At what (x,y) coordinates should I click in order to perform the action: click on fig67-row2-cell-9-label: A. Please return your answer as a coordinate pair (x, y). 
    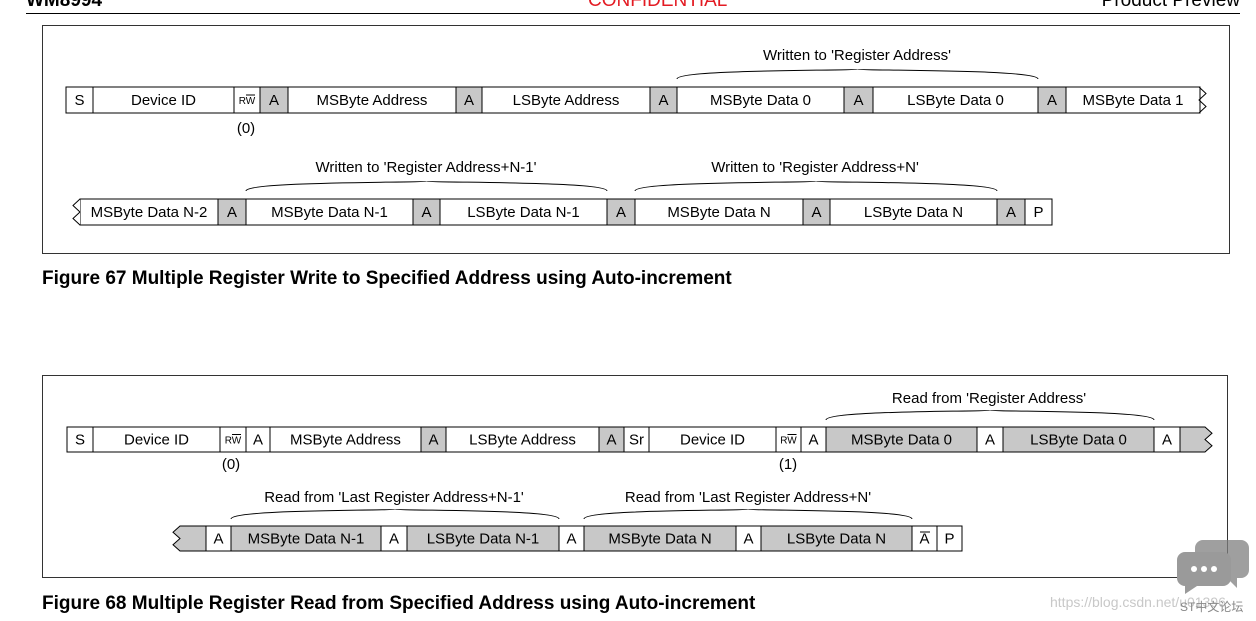
    Looking at the image, I should click on (1011, 212).